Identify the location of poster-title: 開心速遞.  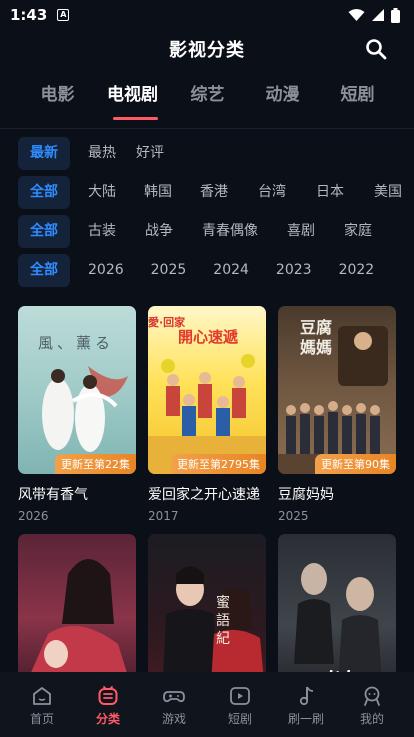
(208, 337).